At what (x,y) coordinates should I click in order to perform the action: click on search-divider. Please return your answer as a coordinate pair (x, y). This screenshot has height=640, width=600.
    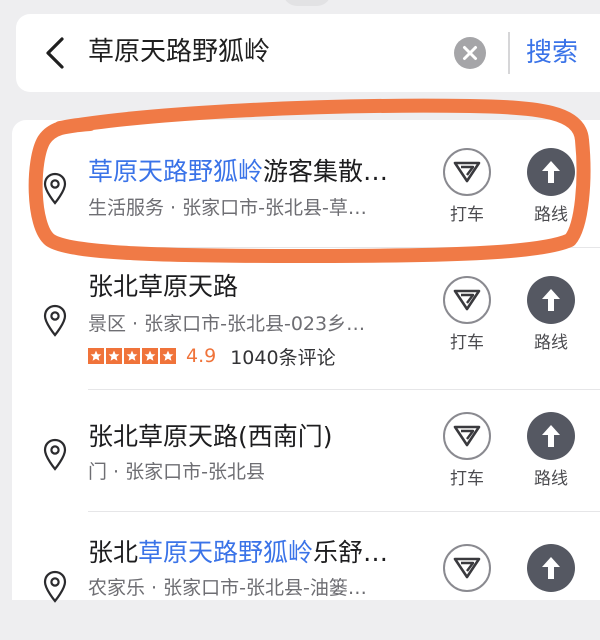
    Looking at the image, I should click on (509, 53).